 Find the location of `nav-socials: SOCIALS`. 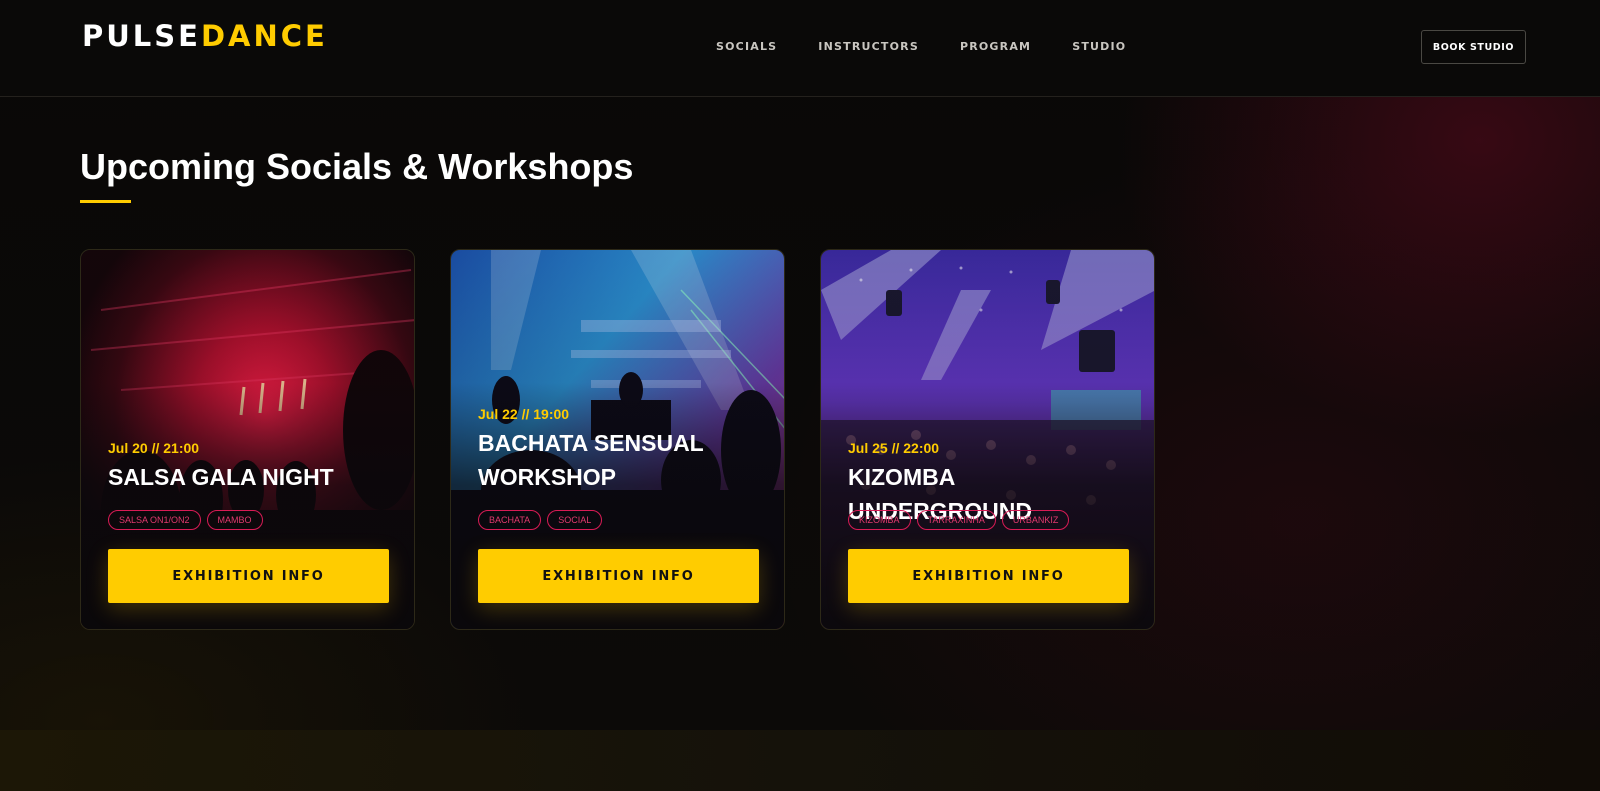

nav-socials: SOCIALS is located at coordinates (746, 46).